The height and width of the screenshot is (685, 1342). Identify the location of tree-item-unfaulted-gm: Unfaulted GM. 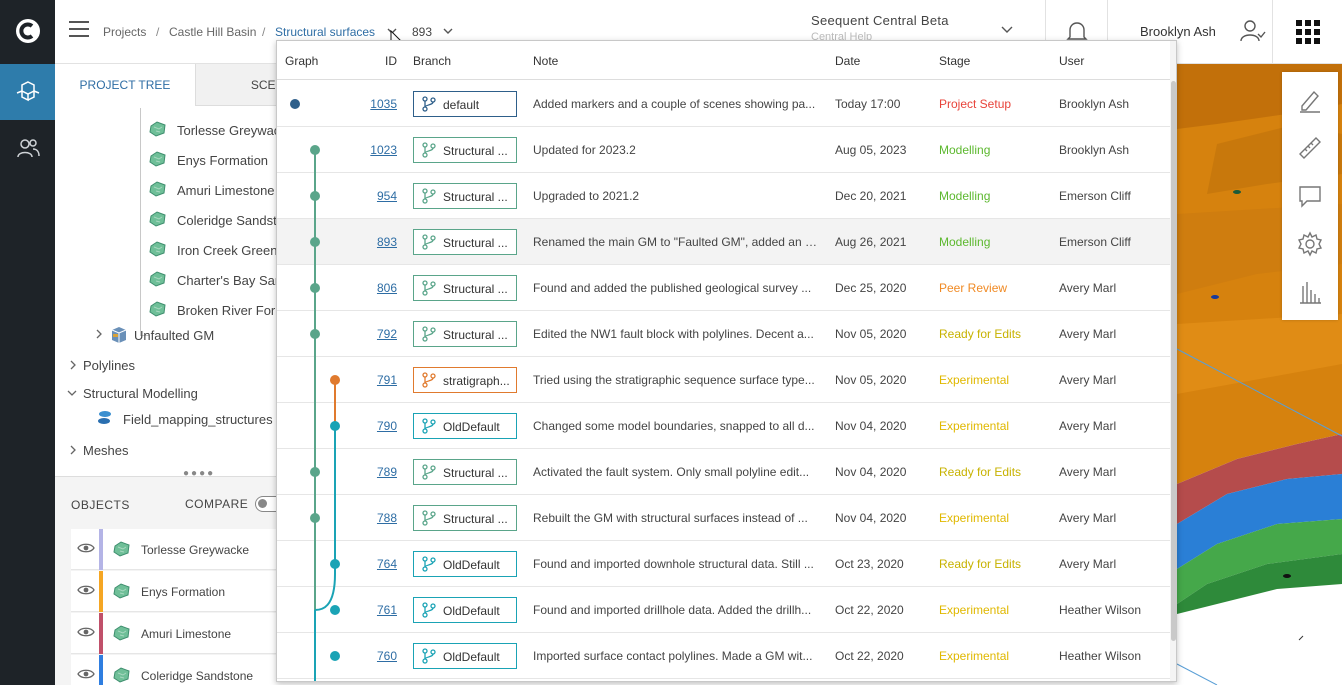
(174, 335).